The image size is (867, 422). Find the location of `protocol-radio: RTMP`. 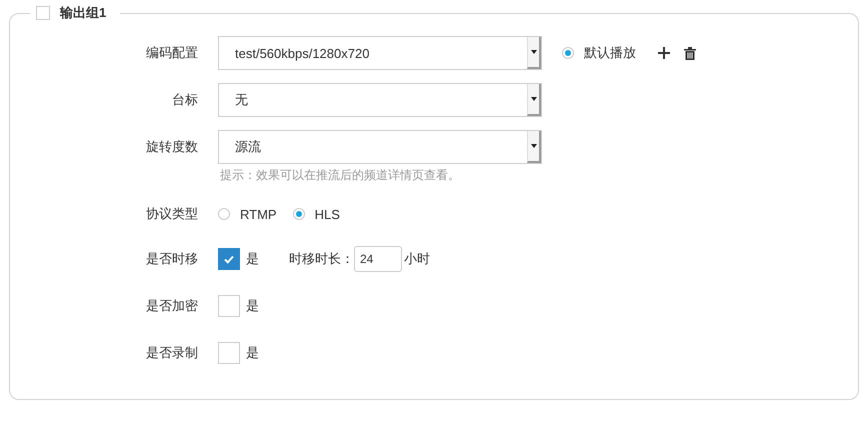

protocol-radio: RTMP is located at coordinates (247, 214).